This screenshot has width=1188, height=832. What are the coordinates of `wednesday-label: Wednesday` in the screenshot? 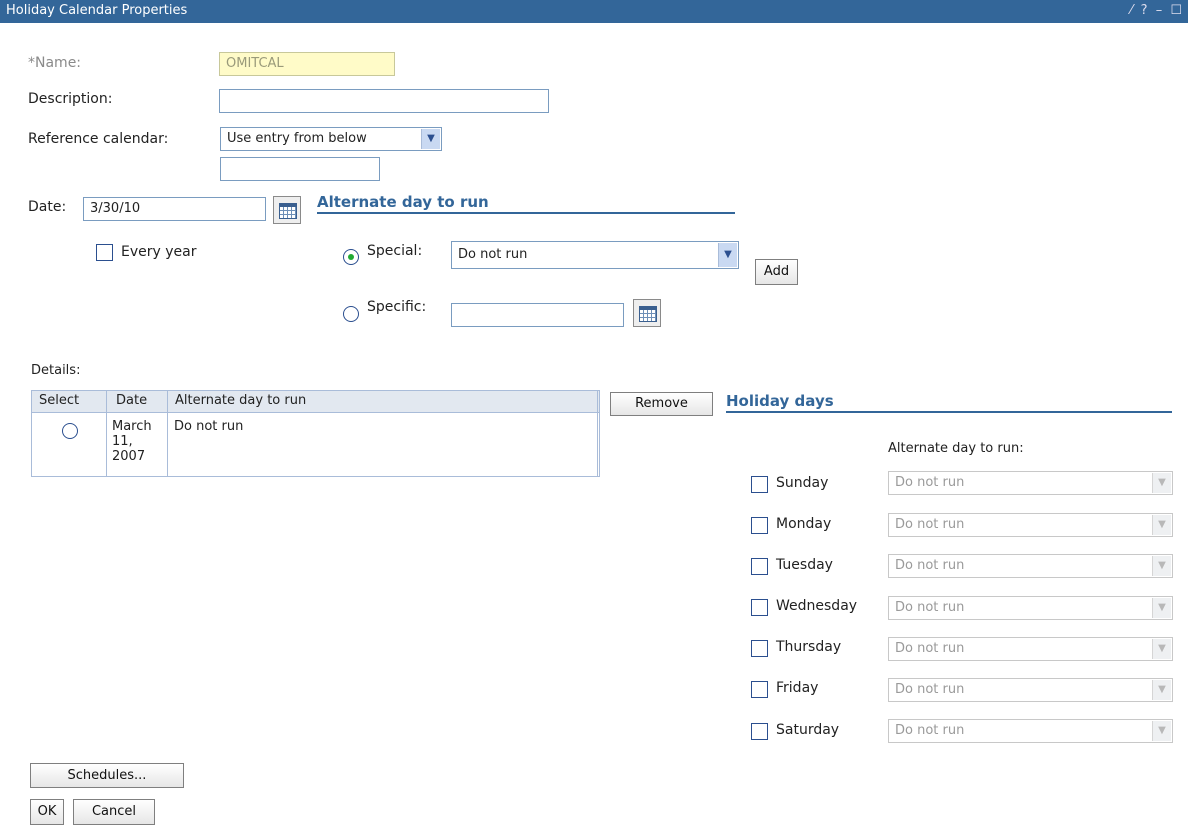 It's located at (817, 606).